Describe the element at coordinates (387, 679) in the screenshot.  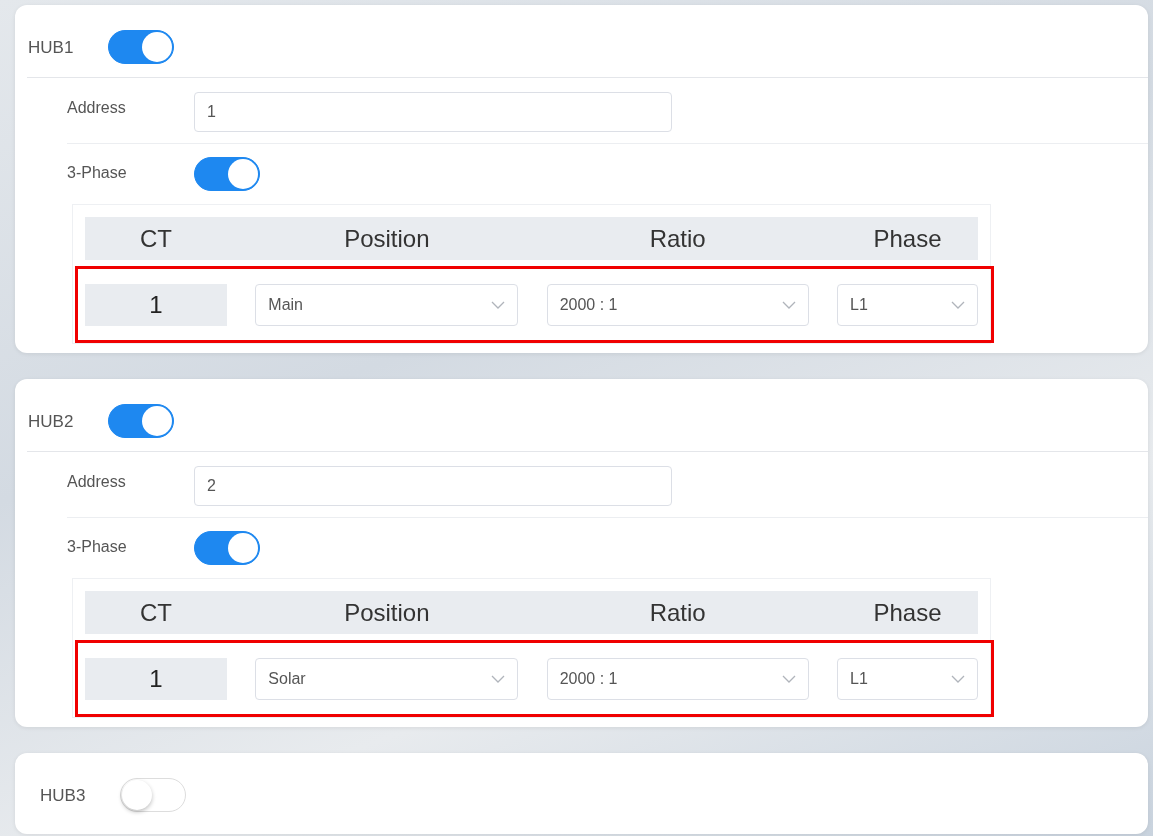
I see `dropdown: Solar` at that location.